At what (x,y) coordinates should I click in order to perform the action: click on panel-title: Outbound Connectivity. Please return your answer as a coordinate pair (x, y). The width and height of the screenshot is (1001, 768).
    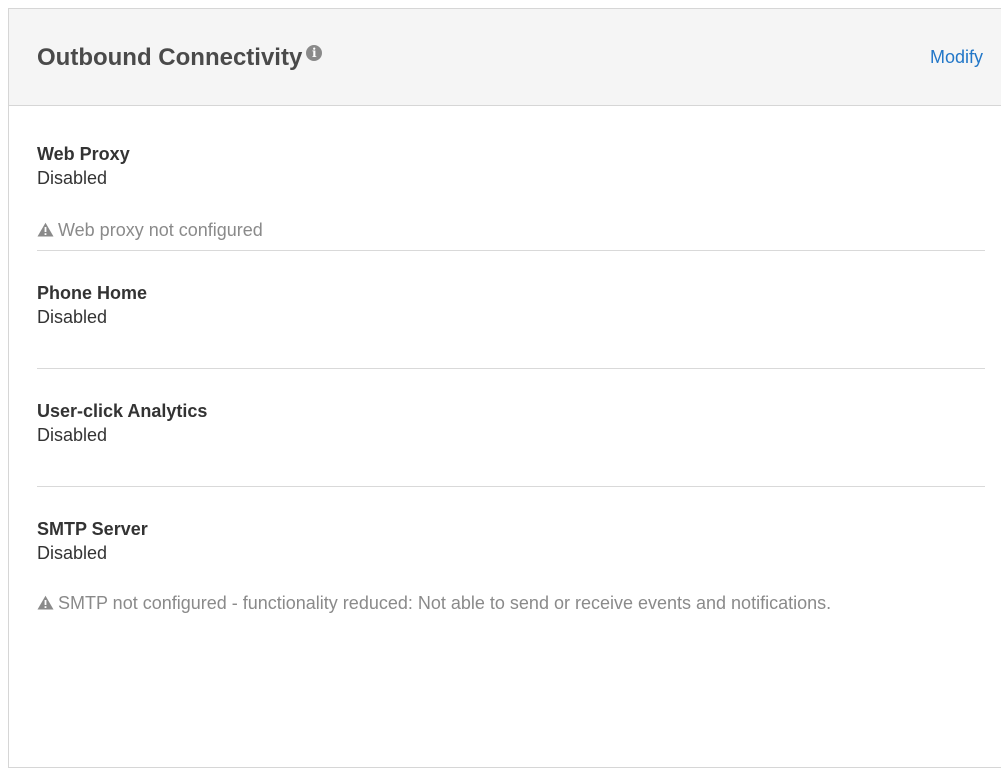
    Looking at the image, I should click on (170, 57).